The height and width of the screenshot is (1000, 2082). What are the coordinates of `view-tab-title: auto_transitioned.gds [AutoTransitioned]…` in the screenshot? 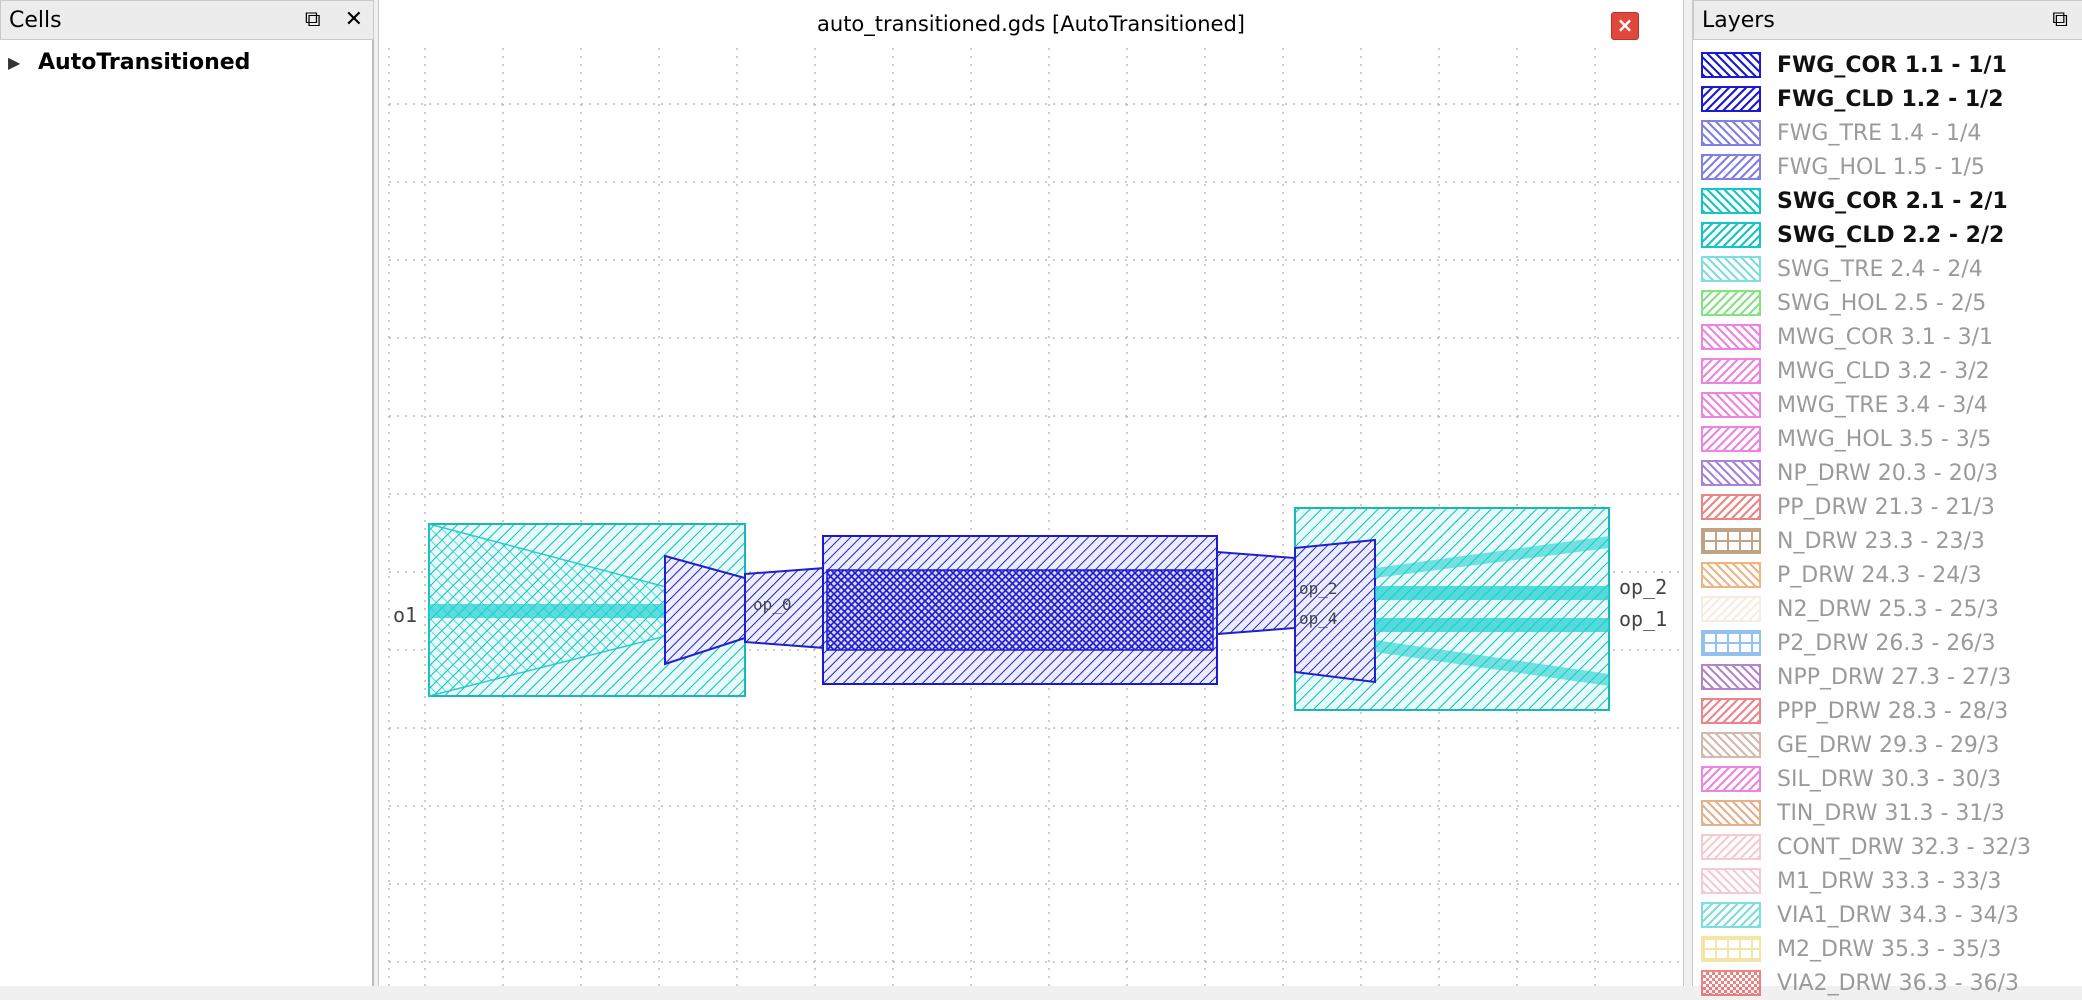 It's located at (1031, 24).